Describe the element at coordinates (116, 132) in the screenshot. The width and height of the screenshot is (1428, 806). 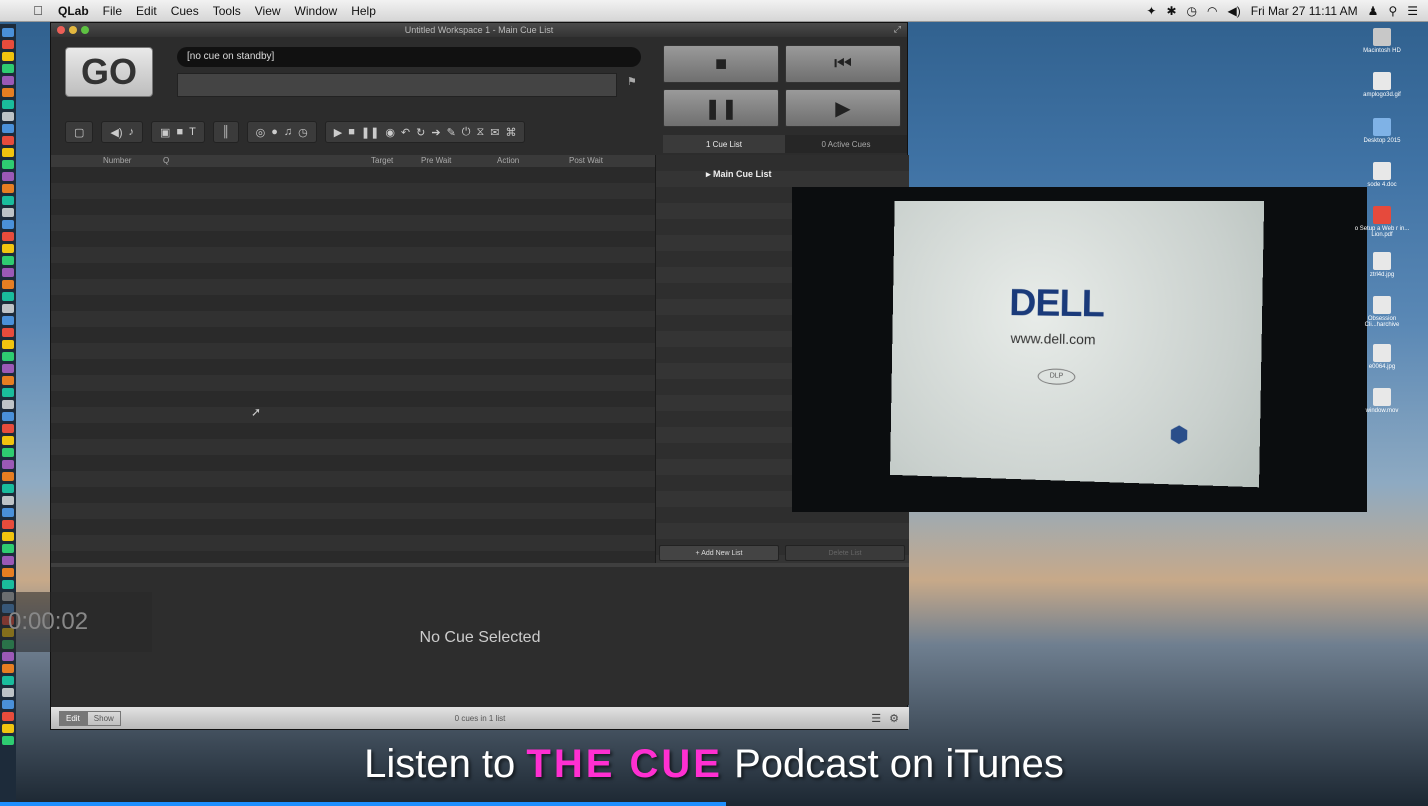
I see `audio-cue-icon: ◀)` at that location.